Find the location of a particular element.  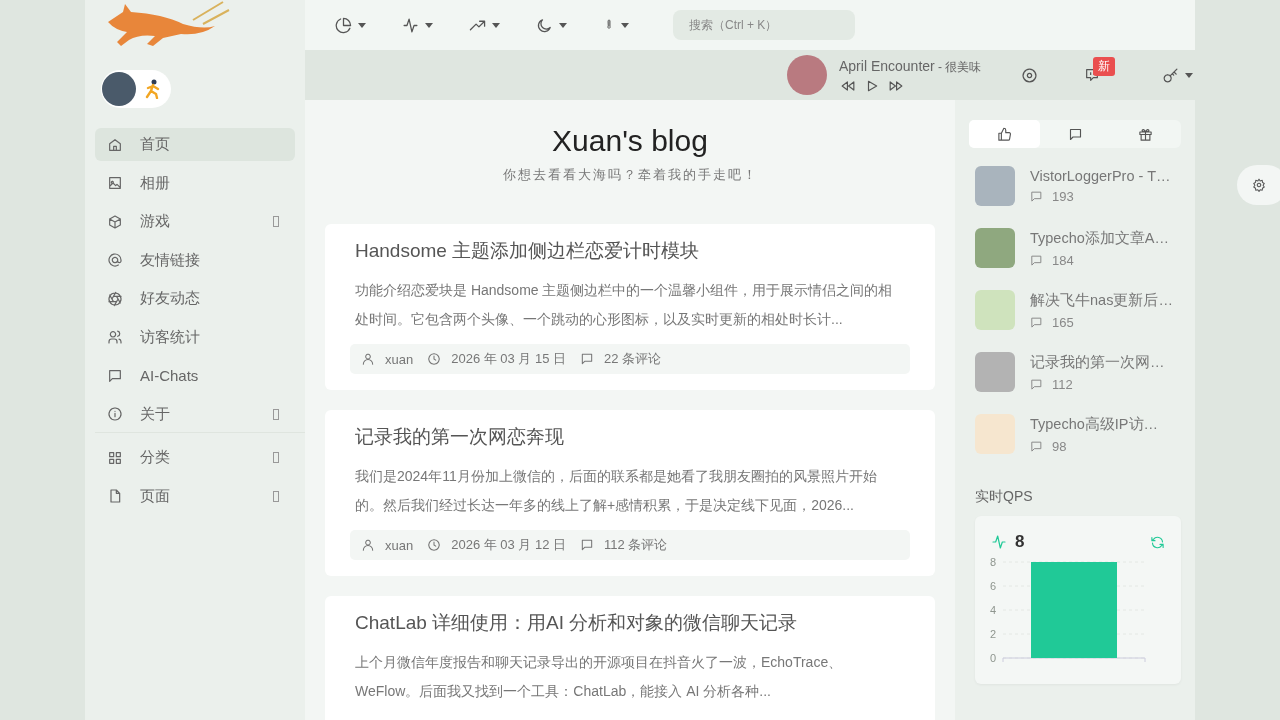

message-icon is located at coordinates (1092, 75).